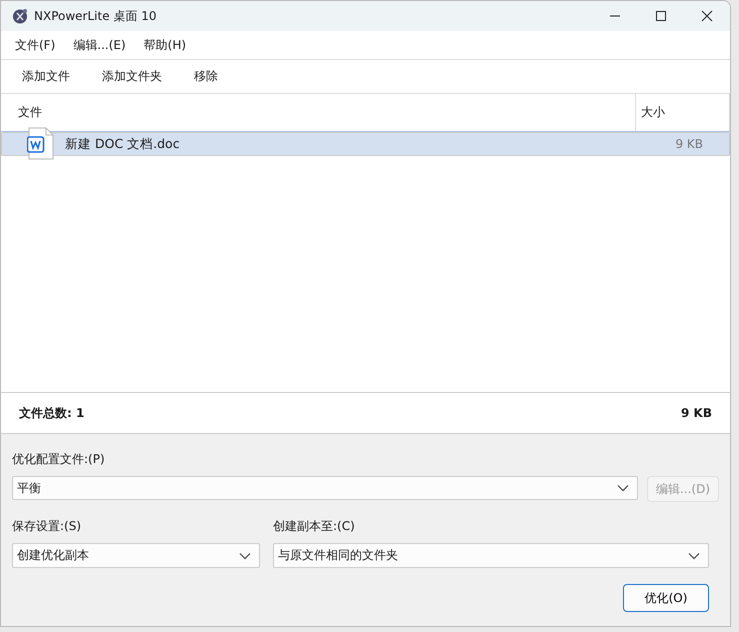 The width and height of the screenshot is (739, 632). Describe the element at coordinates (683, 112) in the screenshot. I see `column-header: 大小` at that location.